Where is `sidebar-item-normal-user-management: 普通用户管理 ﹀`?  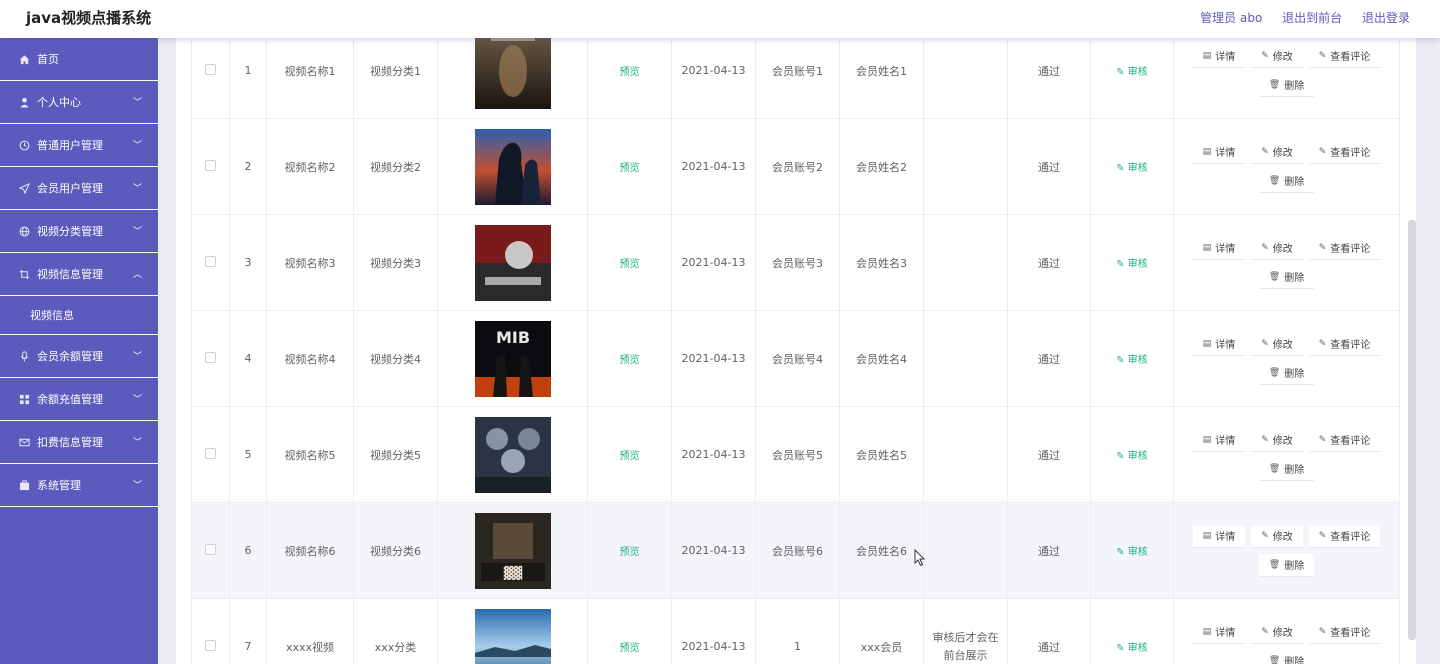 sidebar-item-normal-user-management: 普通用户管理 ﹀ is located at coordinates (79, 145).